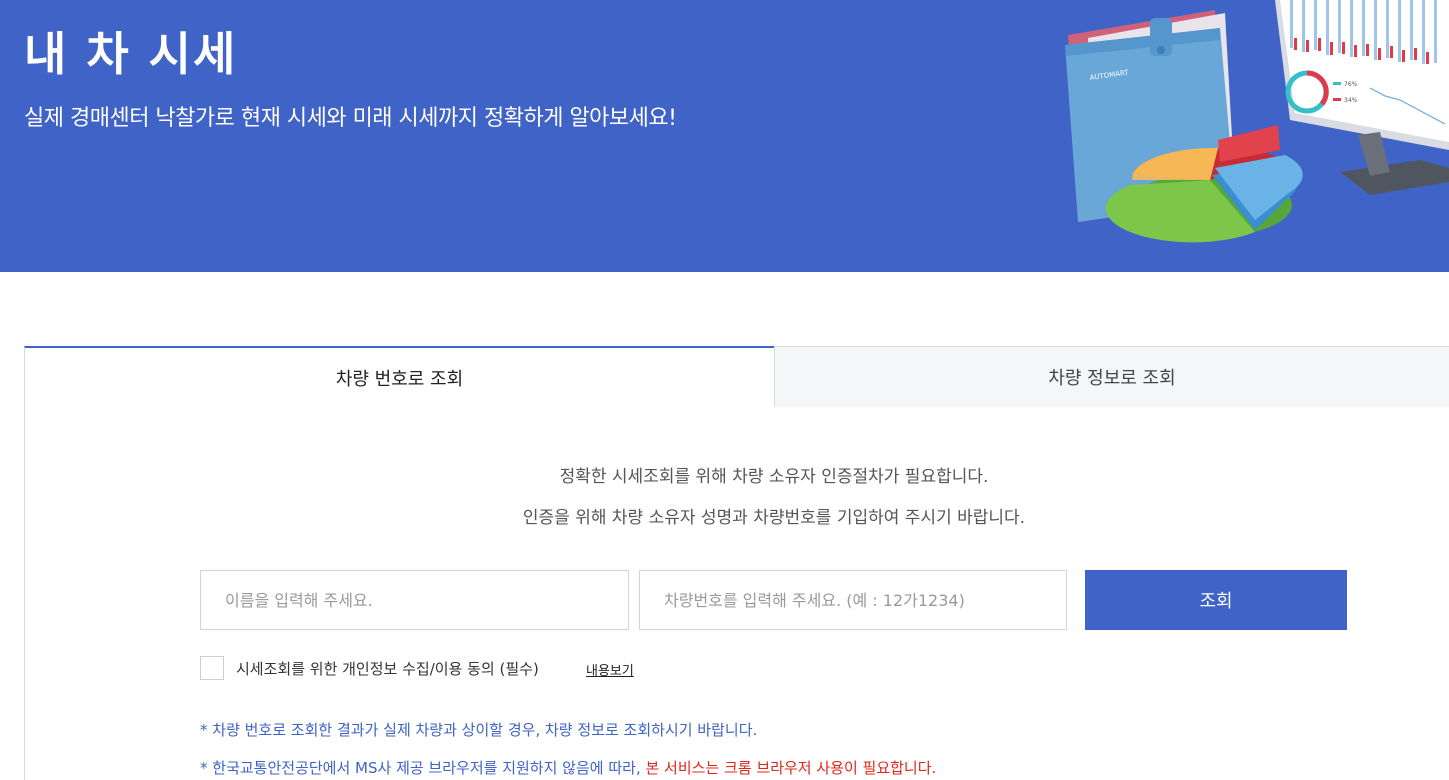  Describe the element at coordinates (423, 768) in the screenshot. I see `notice-browser-text: * 한국교통안전공단에서 MS사 제공 브라우저를 지원하지 않음에 따라,` at that location.